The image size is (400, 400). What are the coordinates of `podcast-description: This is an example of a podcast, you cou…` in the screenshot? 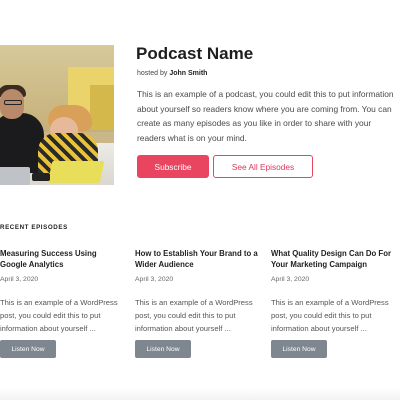 It's located at (265, 116).